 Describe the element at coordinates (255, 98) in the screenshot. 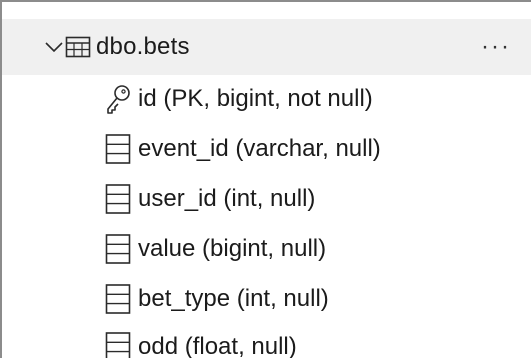

I see `column-label: id (PK, bigint, not null)` at that location.